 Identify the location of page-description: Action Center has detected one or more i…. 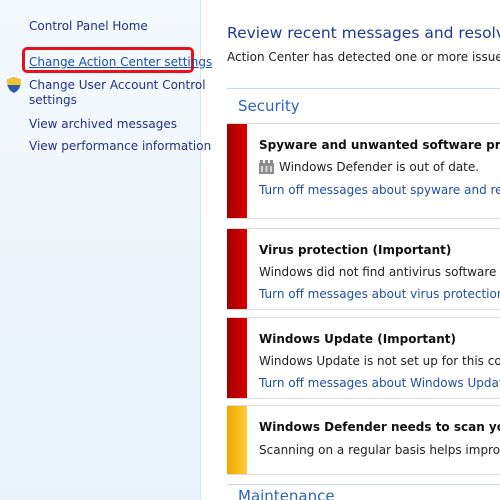
(363, 57).